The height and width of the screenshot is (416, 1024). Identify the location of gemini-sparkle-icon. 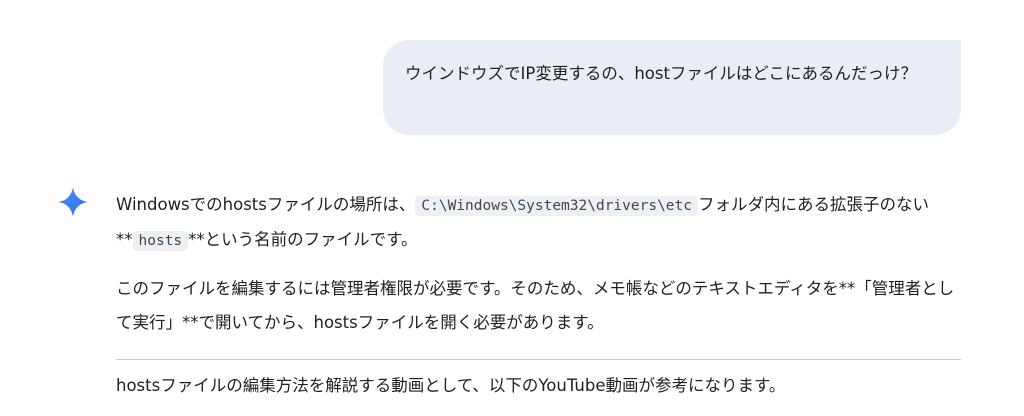
(73, 202).